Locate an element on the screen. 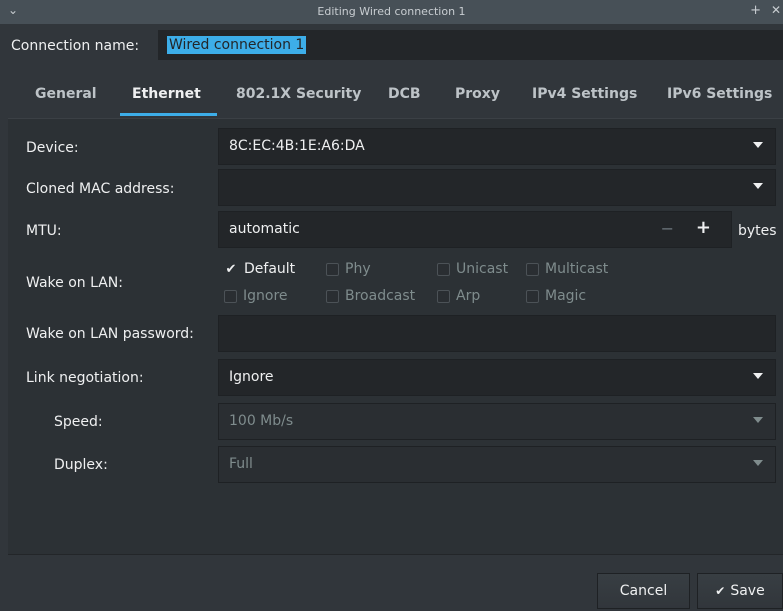 Image resolution: width=783 pixels, height=611 pixels. mtu-label: MTU: is located at coordinates (44, 231).